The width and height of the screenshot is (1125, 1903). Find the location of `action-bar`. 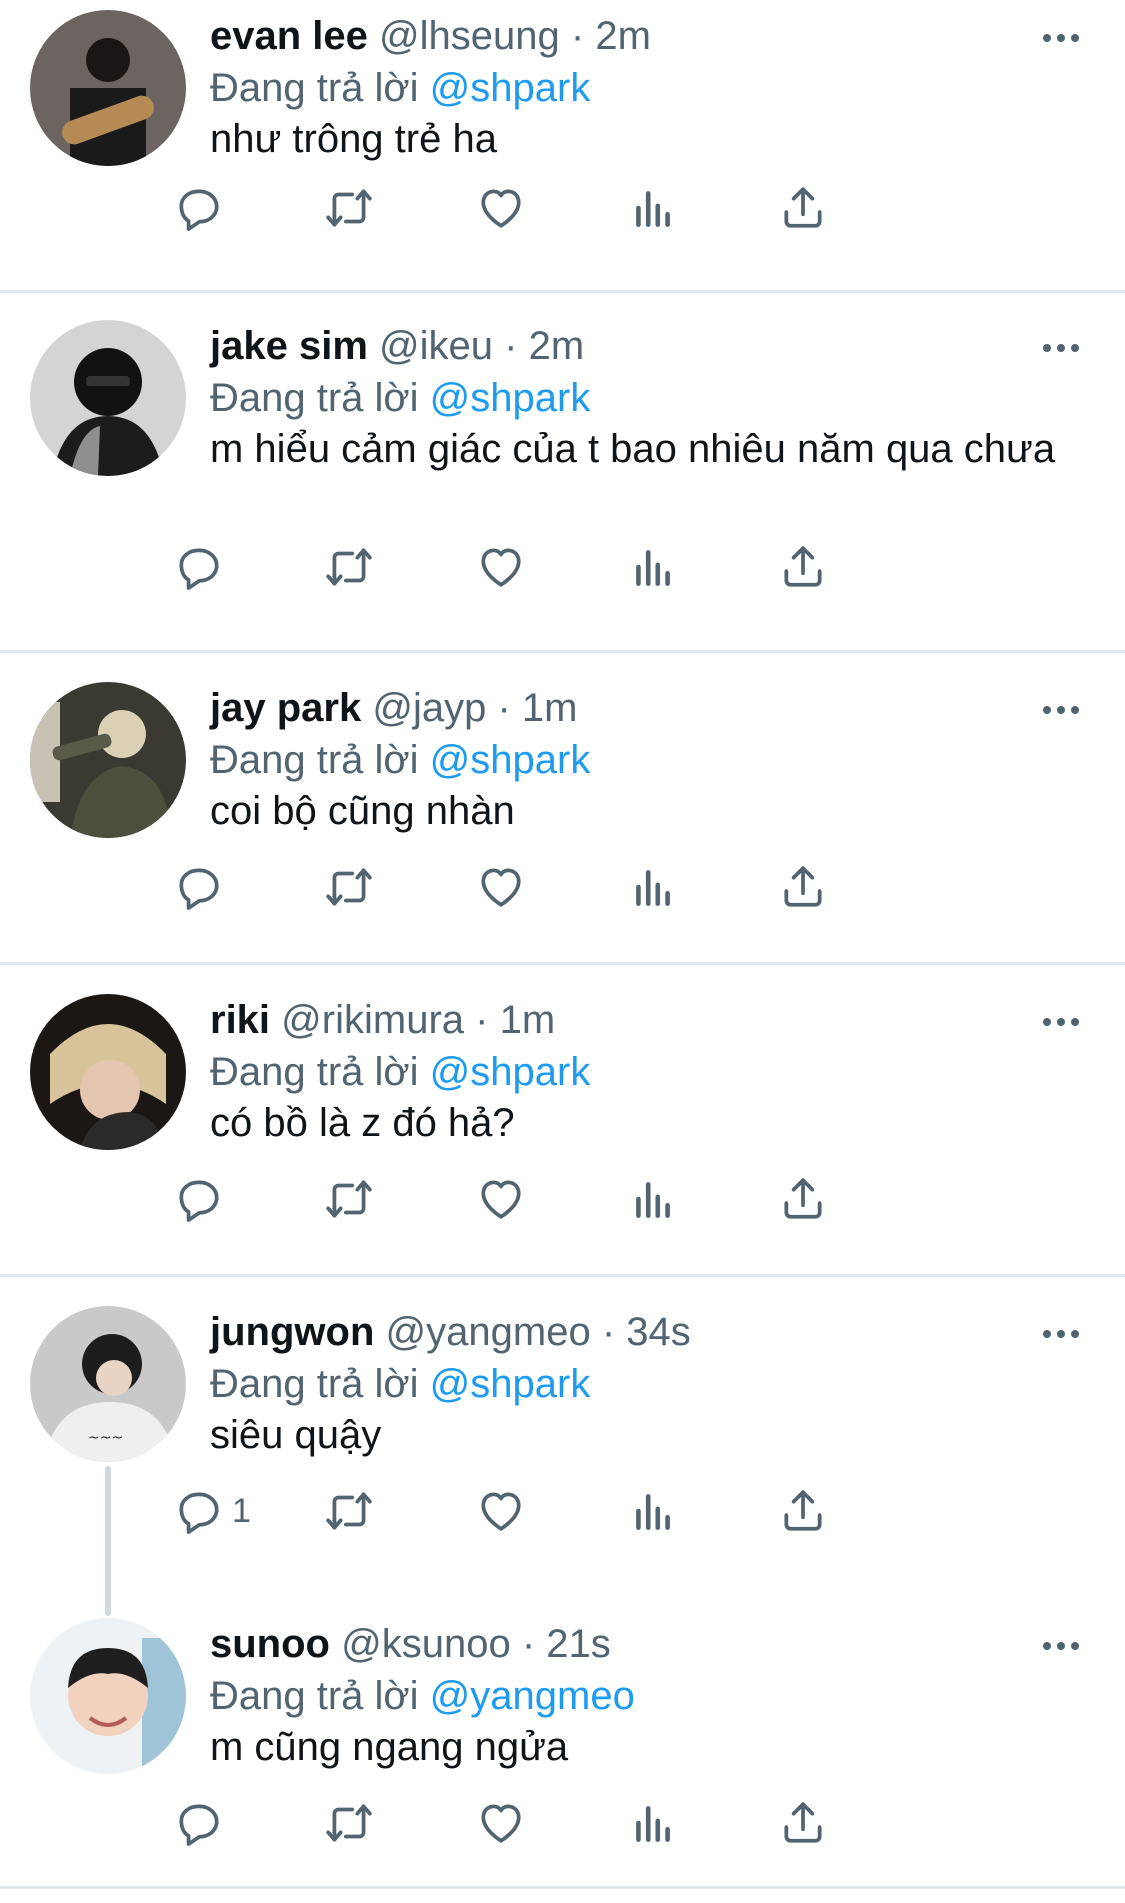

action-bar is located at coordinates (594, 1823).